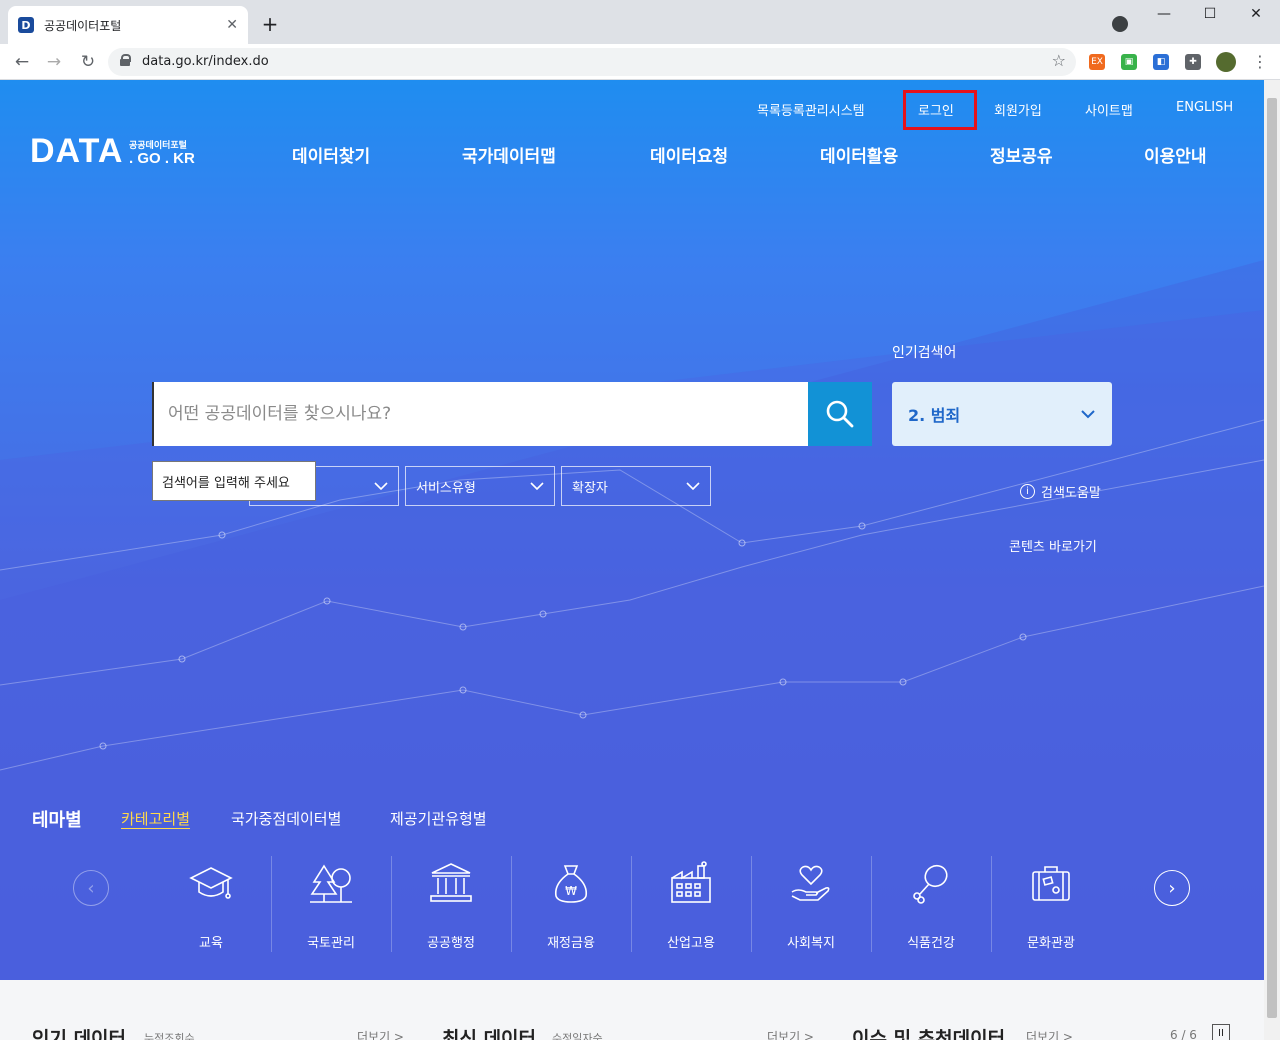 Image resolution: width=1280 pixels, height=1040 pixels. I want to click on trees-icon, so click(331, 883).